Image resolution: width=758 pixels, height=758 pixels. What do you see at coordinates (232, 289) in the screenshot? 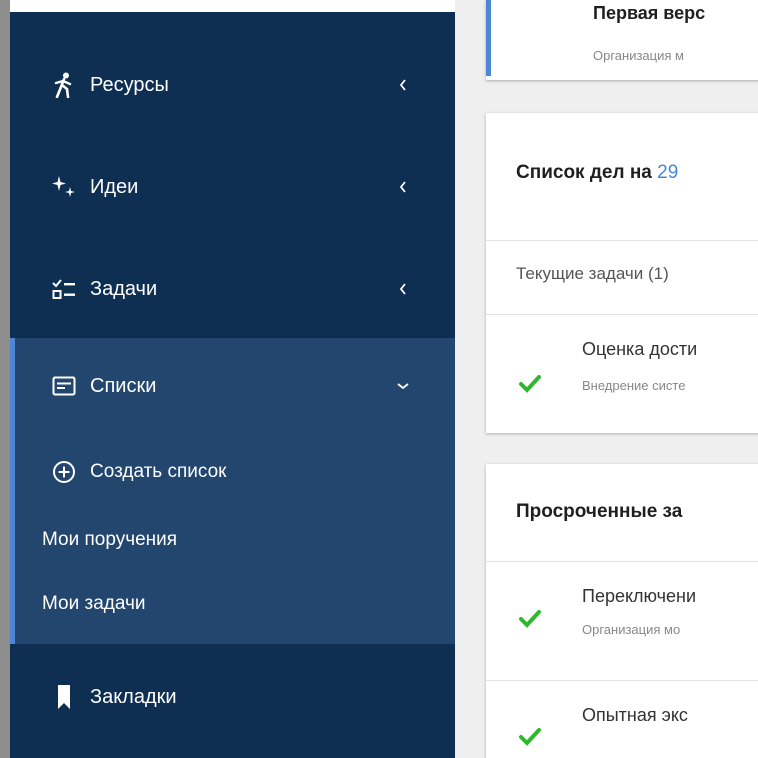
I see `sidebar-item-tasks: Задачи` at bounding box center [232, 289].